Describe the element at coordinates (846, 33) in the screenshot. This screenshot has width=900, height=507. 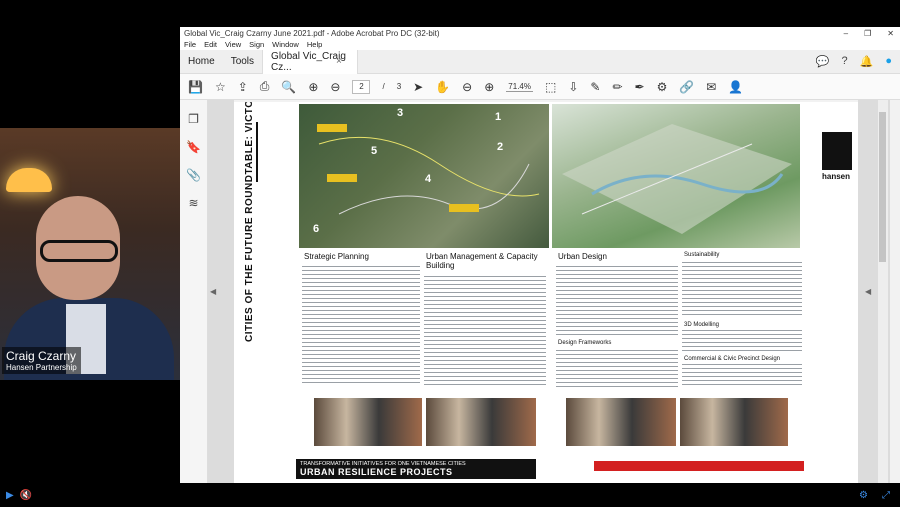
I see `minimize-button: –` at that location.